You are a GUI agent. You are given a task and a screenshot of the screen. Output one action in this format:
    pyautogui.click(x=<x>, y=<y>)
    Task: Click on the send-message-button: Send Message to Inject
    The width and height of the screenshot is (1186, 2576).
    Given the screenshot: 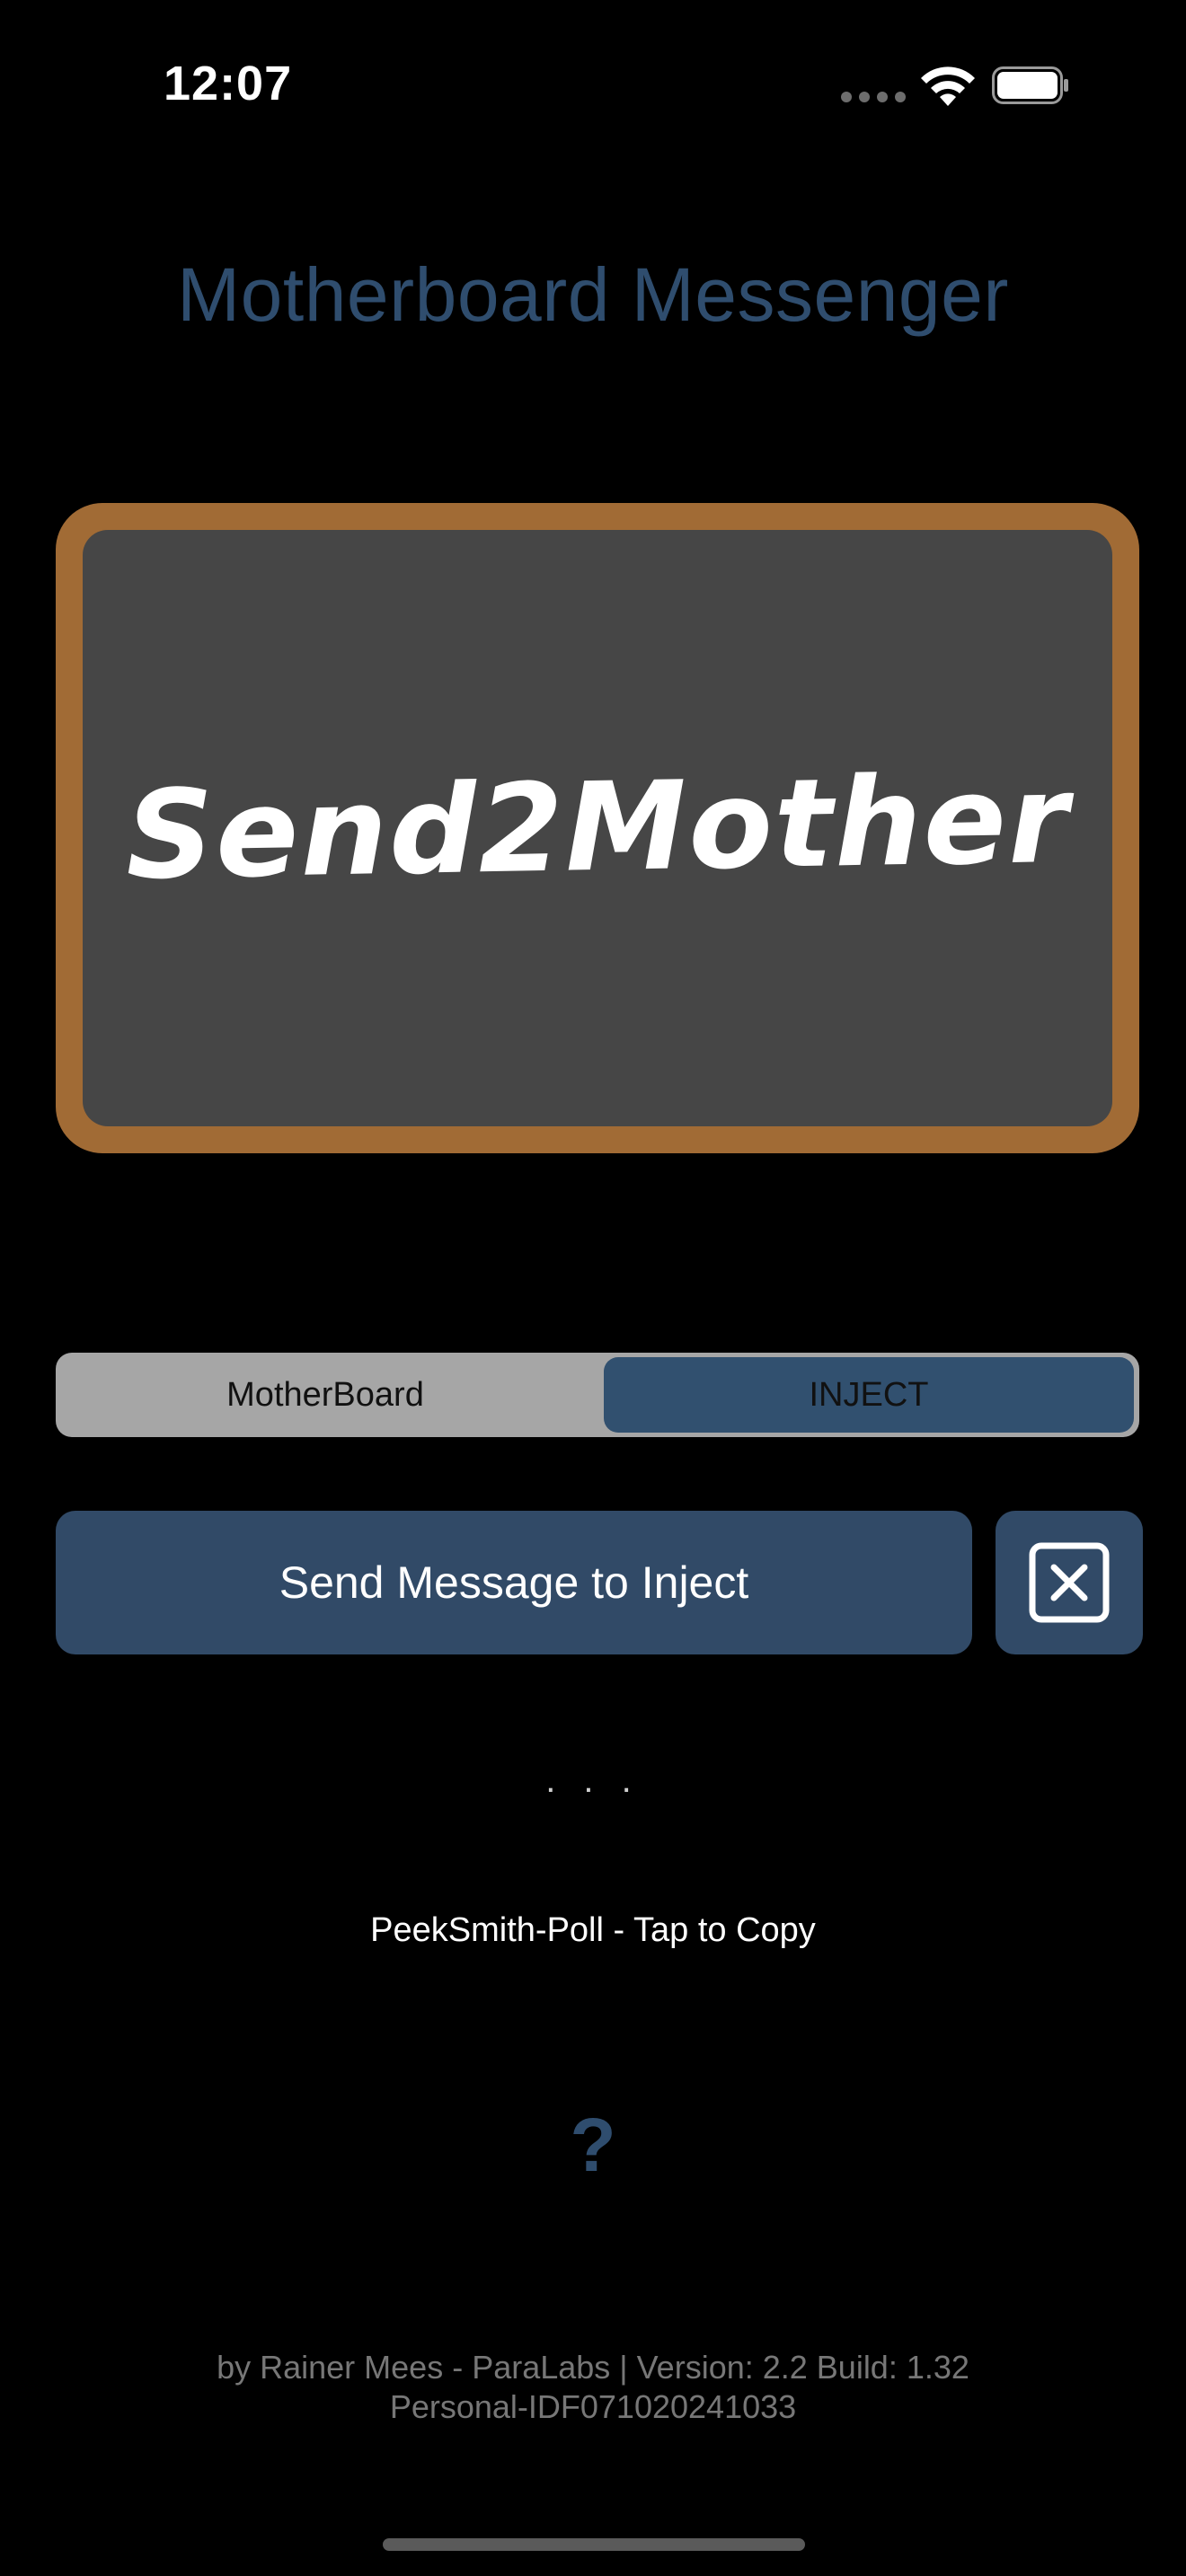 What is the action you would take?
    pyautogui.click(x=514, y=1582)
    